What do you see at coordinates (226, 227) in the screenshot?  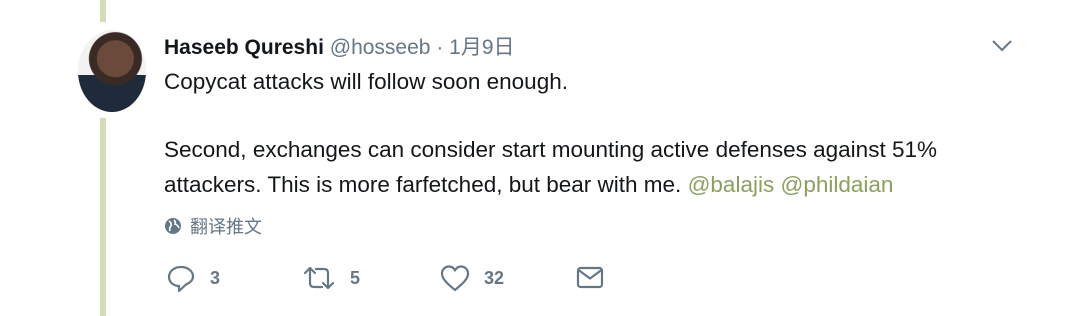 I see `translate-label: 翻译推文` at bounding box center [226, 227].